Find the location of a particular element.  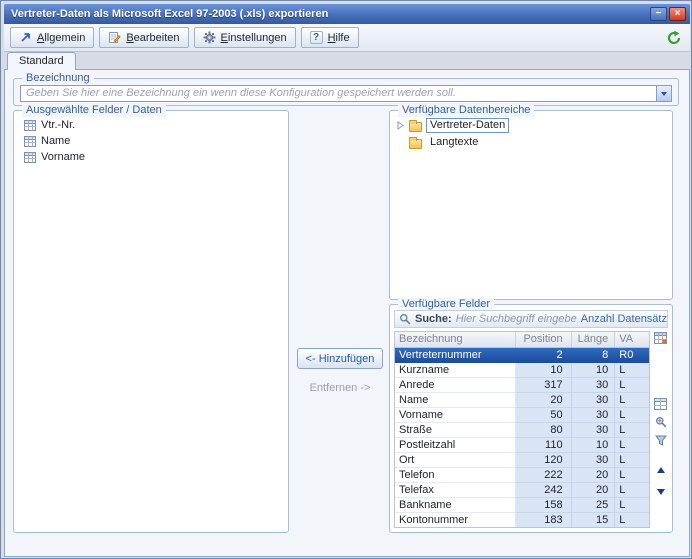

table-header: Bezeichnung Position Länge VA is located at coordinates (522, 340).